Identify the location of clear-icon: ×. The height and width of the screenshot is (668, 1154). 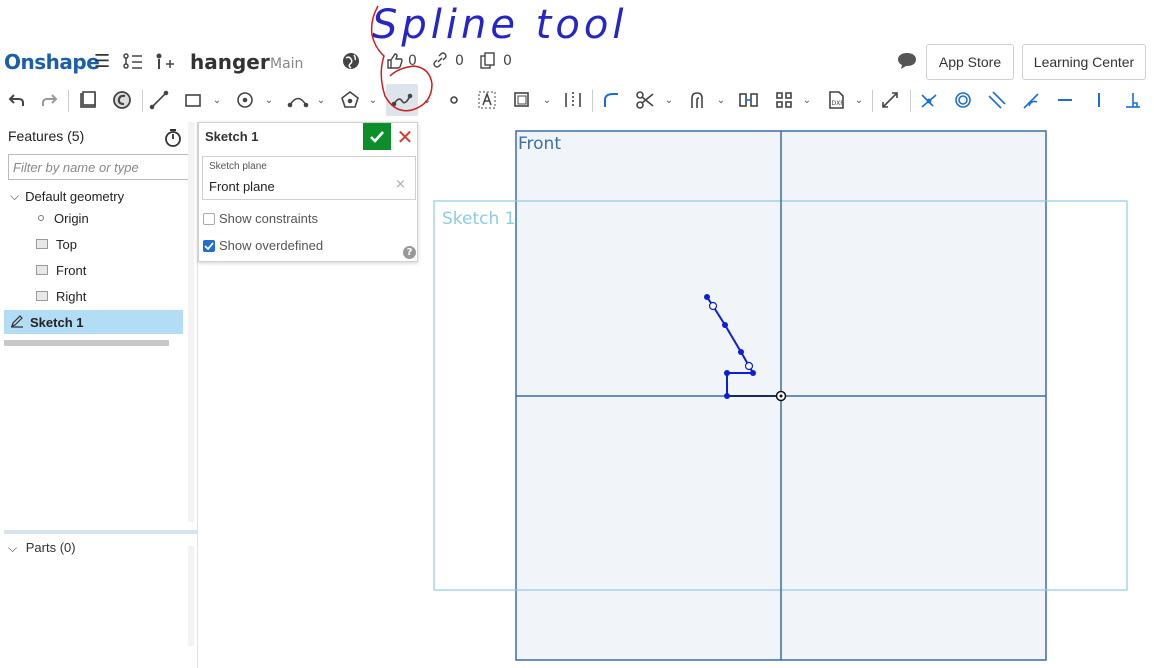
(400, 184).